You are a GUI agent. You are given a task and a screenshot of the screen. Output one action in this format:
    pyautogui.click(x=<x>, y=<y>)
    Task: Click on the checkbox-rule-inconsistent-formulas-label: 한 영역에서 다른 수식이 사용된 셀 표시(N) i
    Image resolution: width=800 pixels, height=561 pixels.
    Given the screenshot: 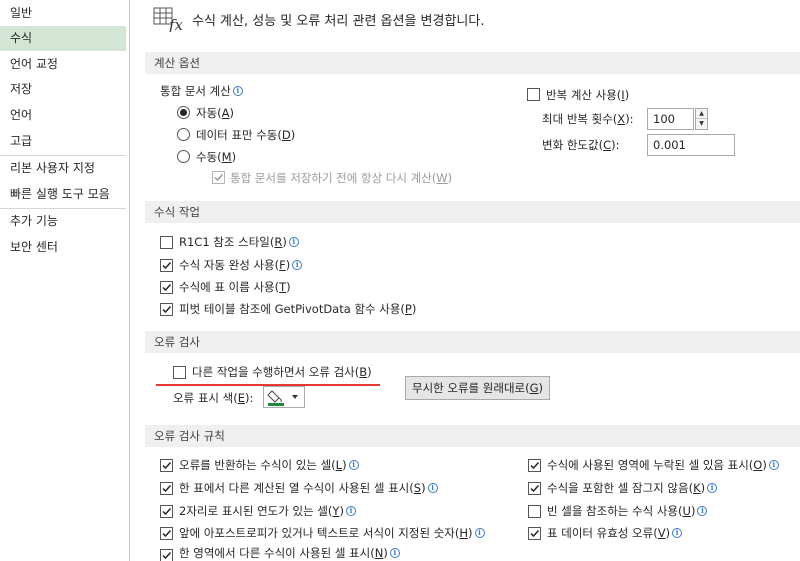 What is the action you would take?
    pyautogui.click(x=289, y=553)
    